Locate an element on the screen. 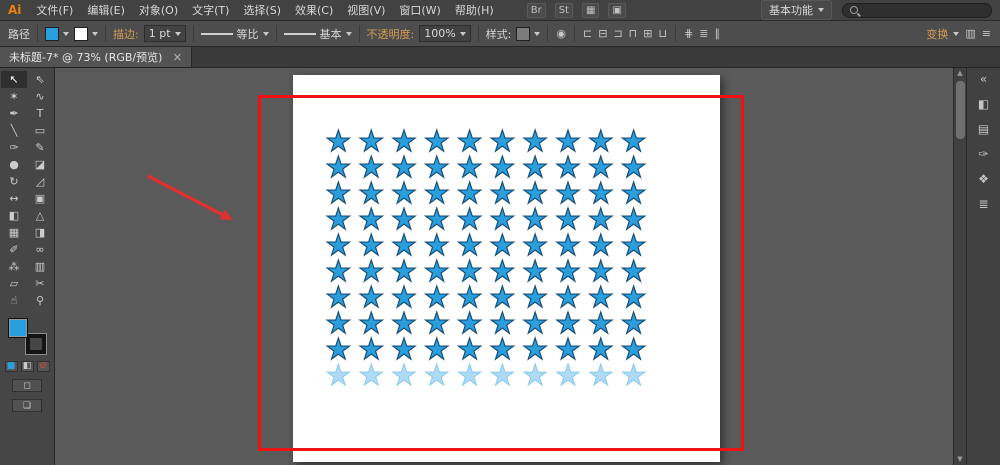  scale-tool-icon: ◿ is located at coordinates (40, 181).